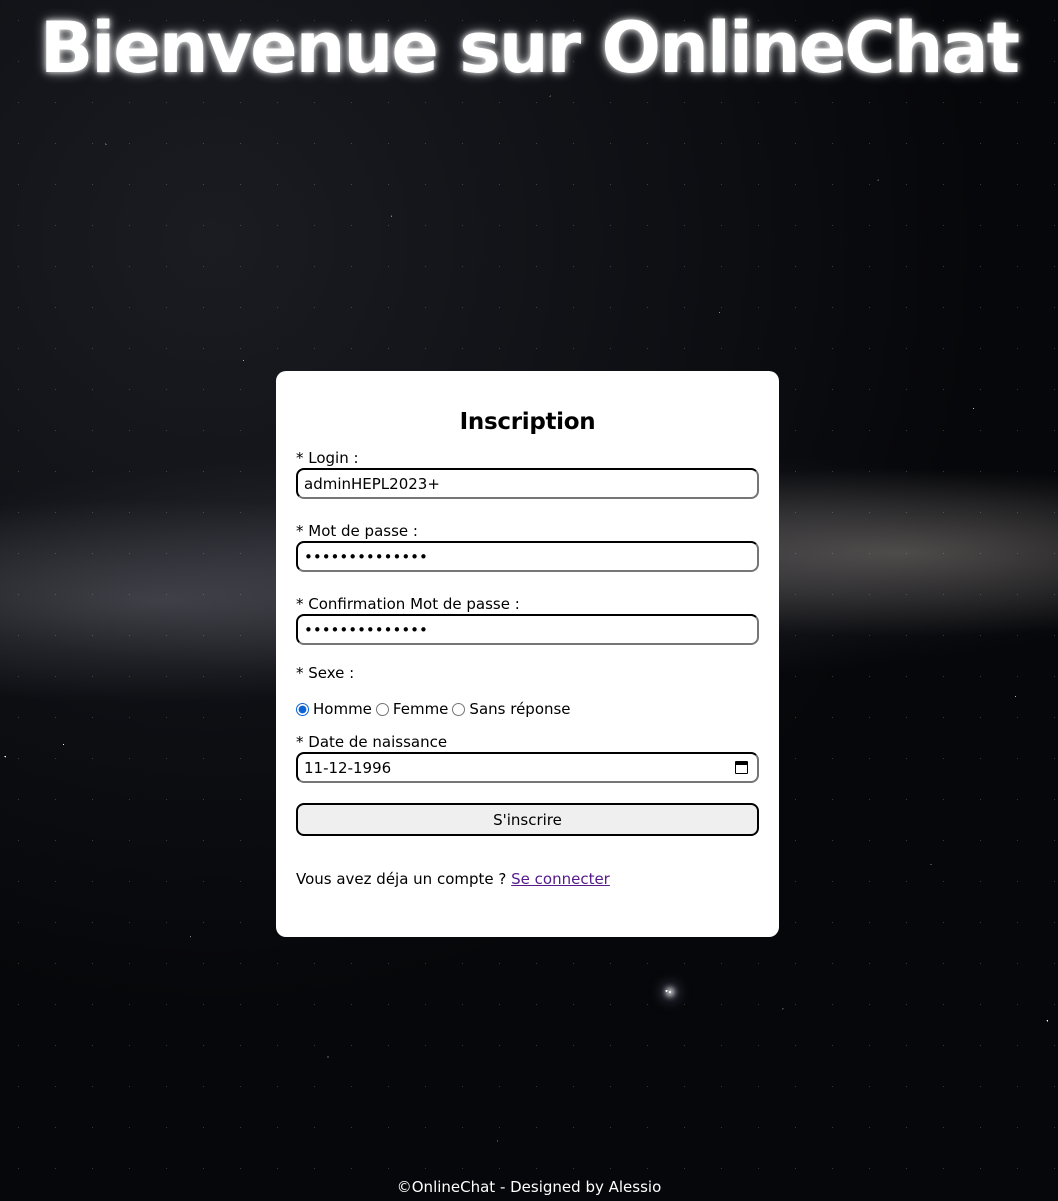  Describe the element at coordinates (382, 709) in the screenshot. I see `radio-femme` at that location.